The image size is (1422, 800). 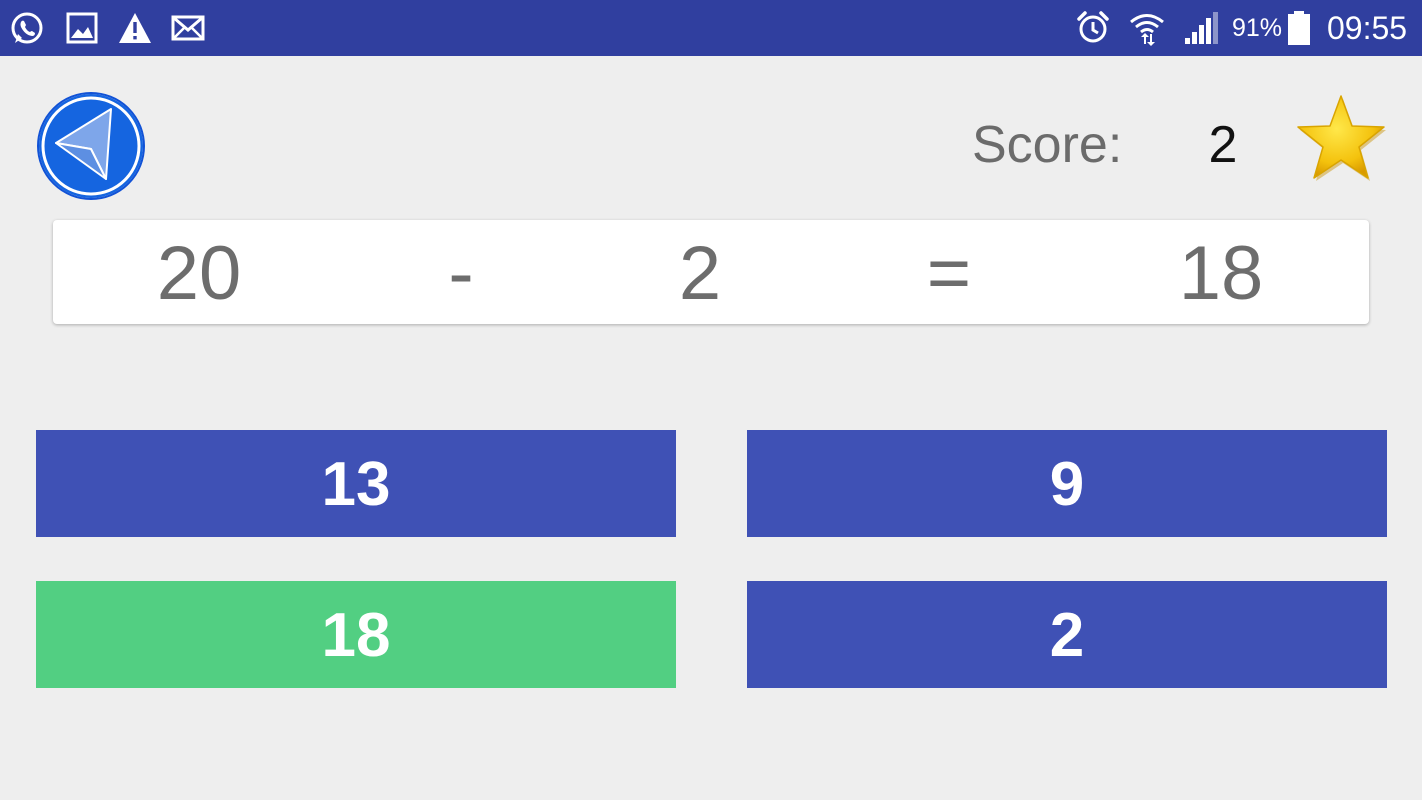 I want to click on gallery-icon, so click(x=82, y=28).